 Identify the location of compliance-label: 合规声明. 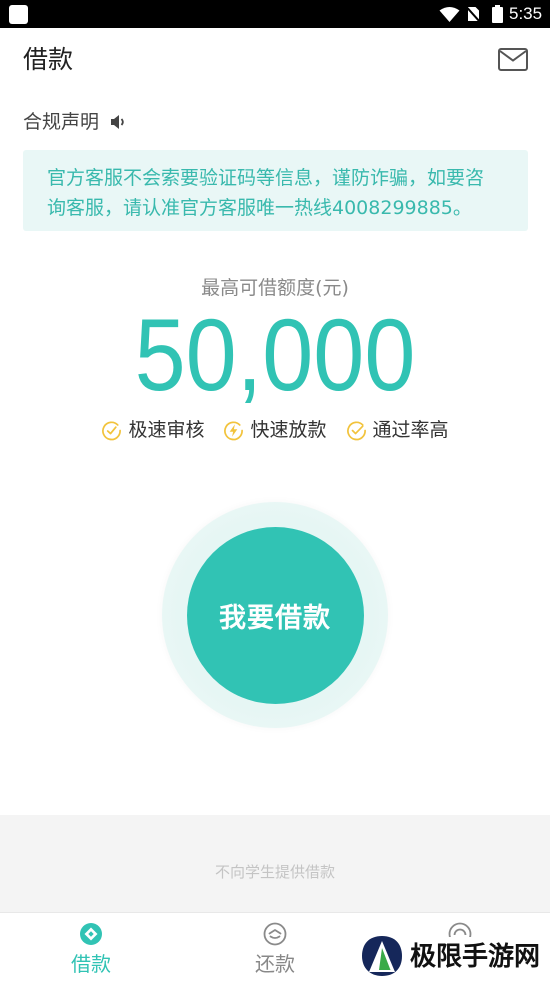
(61, 122).